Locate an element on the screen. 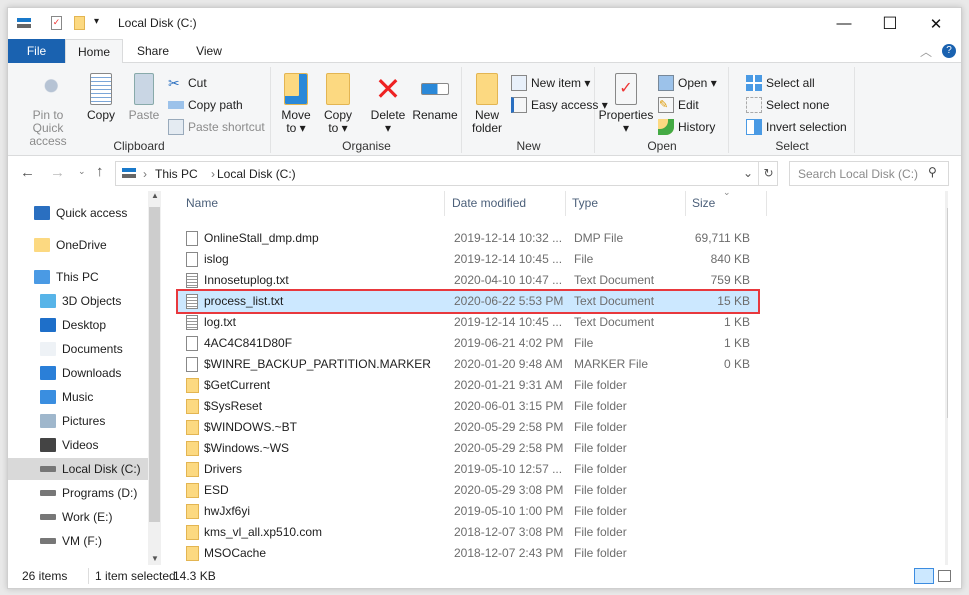  file-name: MSOCache is located at coordinates (235, 553).